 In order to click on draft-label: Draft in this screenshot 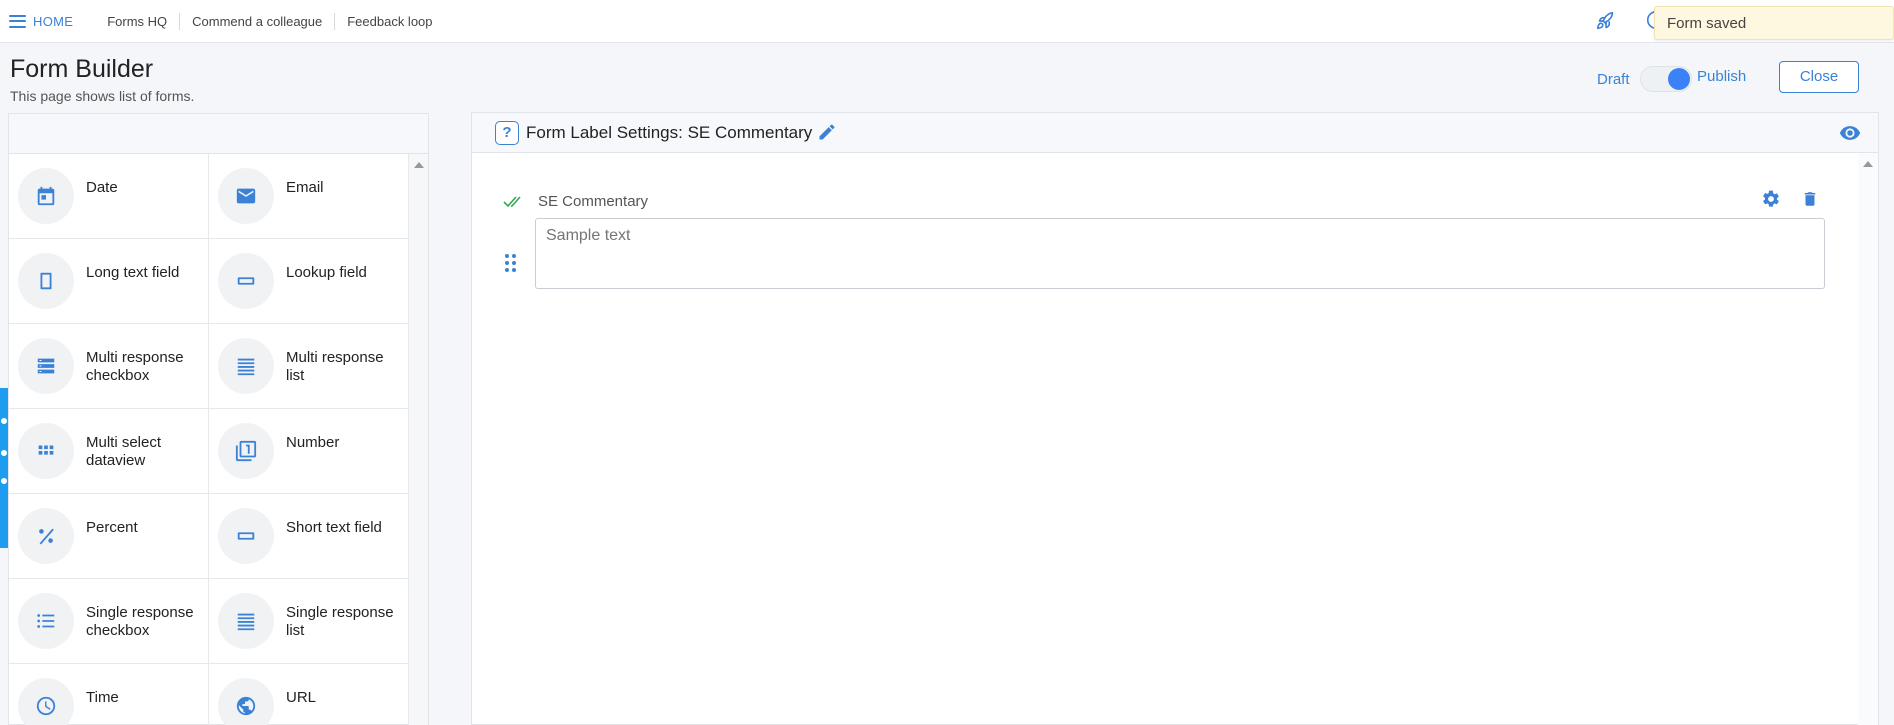, I will do `click(1613, 79)`.